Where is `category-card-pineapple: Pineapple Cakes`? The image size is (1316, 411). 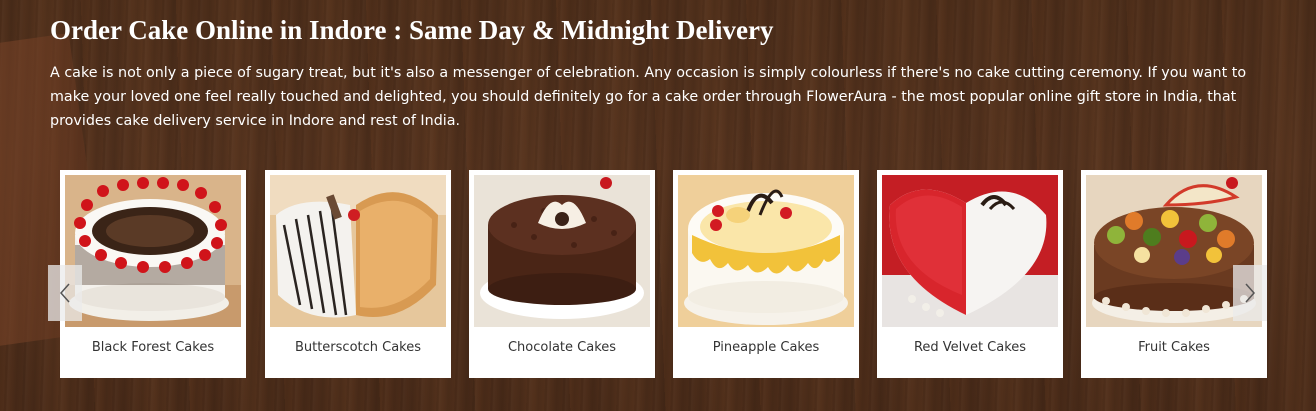 category-card-pineapple: Pineapple Cakes is located at coordinates (766, 274).